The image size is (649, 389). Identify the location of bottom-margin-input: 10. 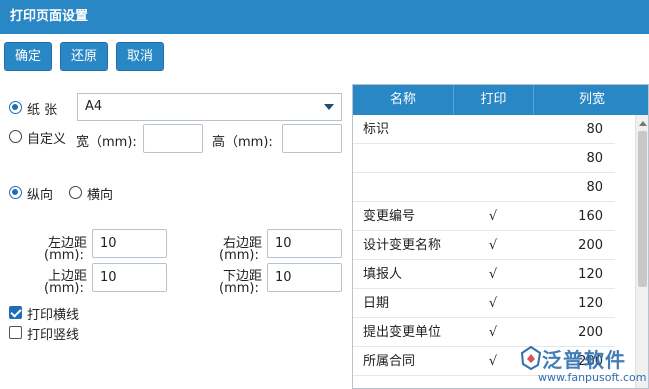
(304, 277).